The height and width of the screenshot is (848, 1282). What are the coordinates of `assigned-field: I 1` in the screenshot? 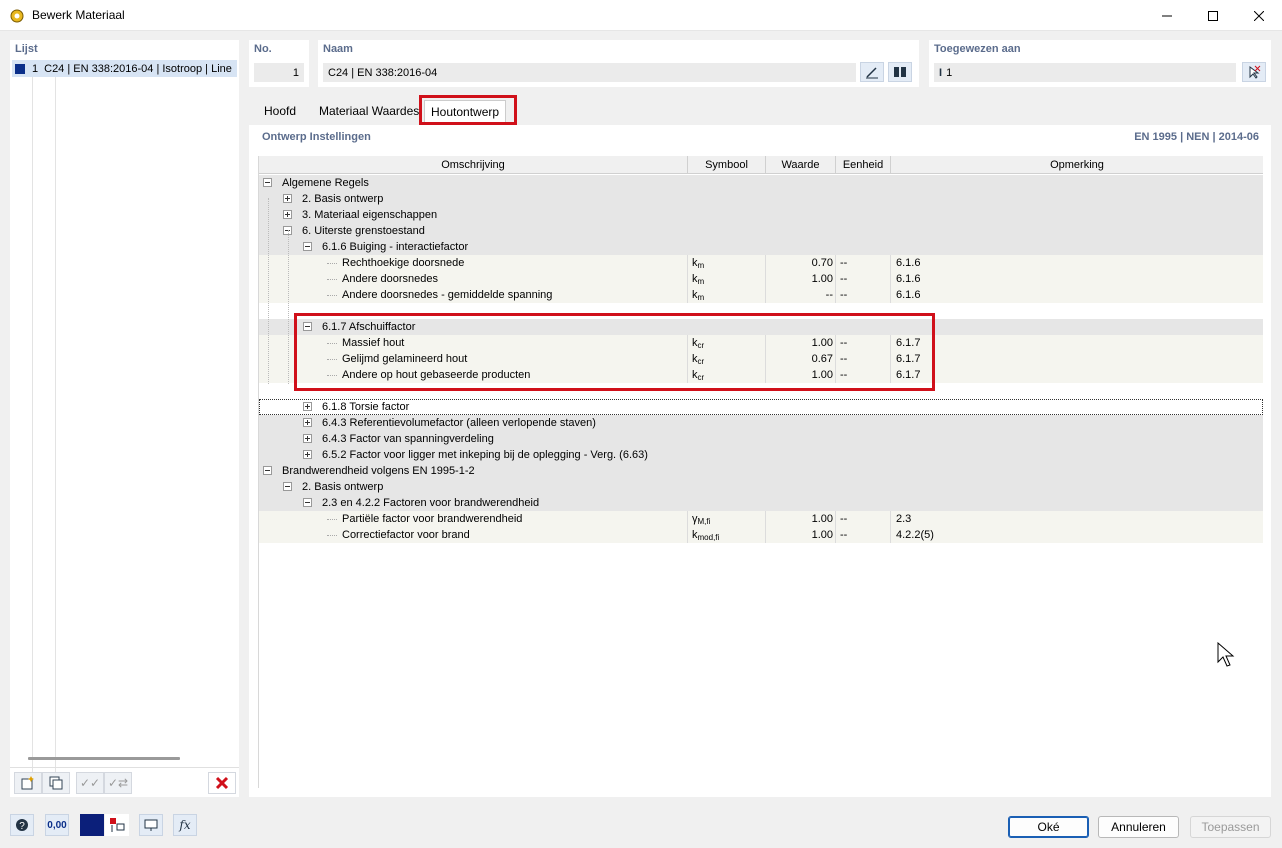 It's located at (1085, 72).